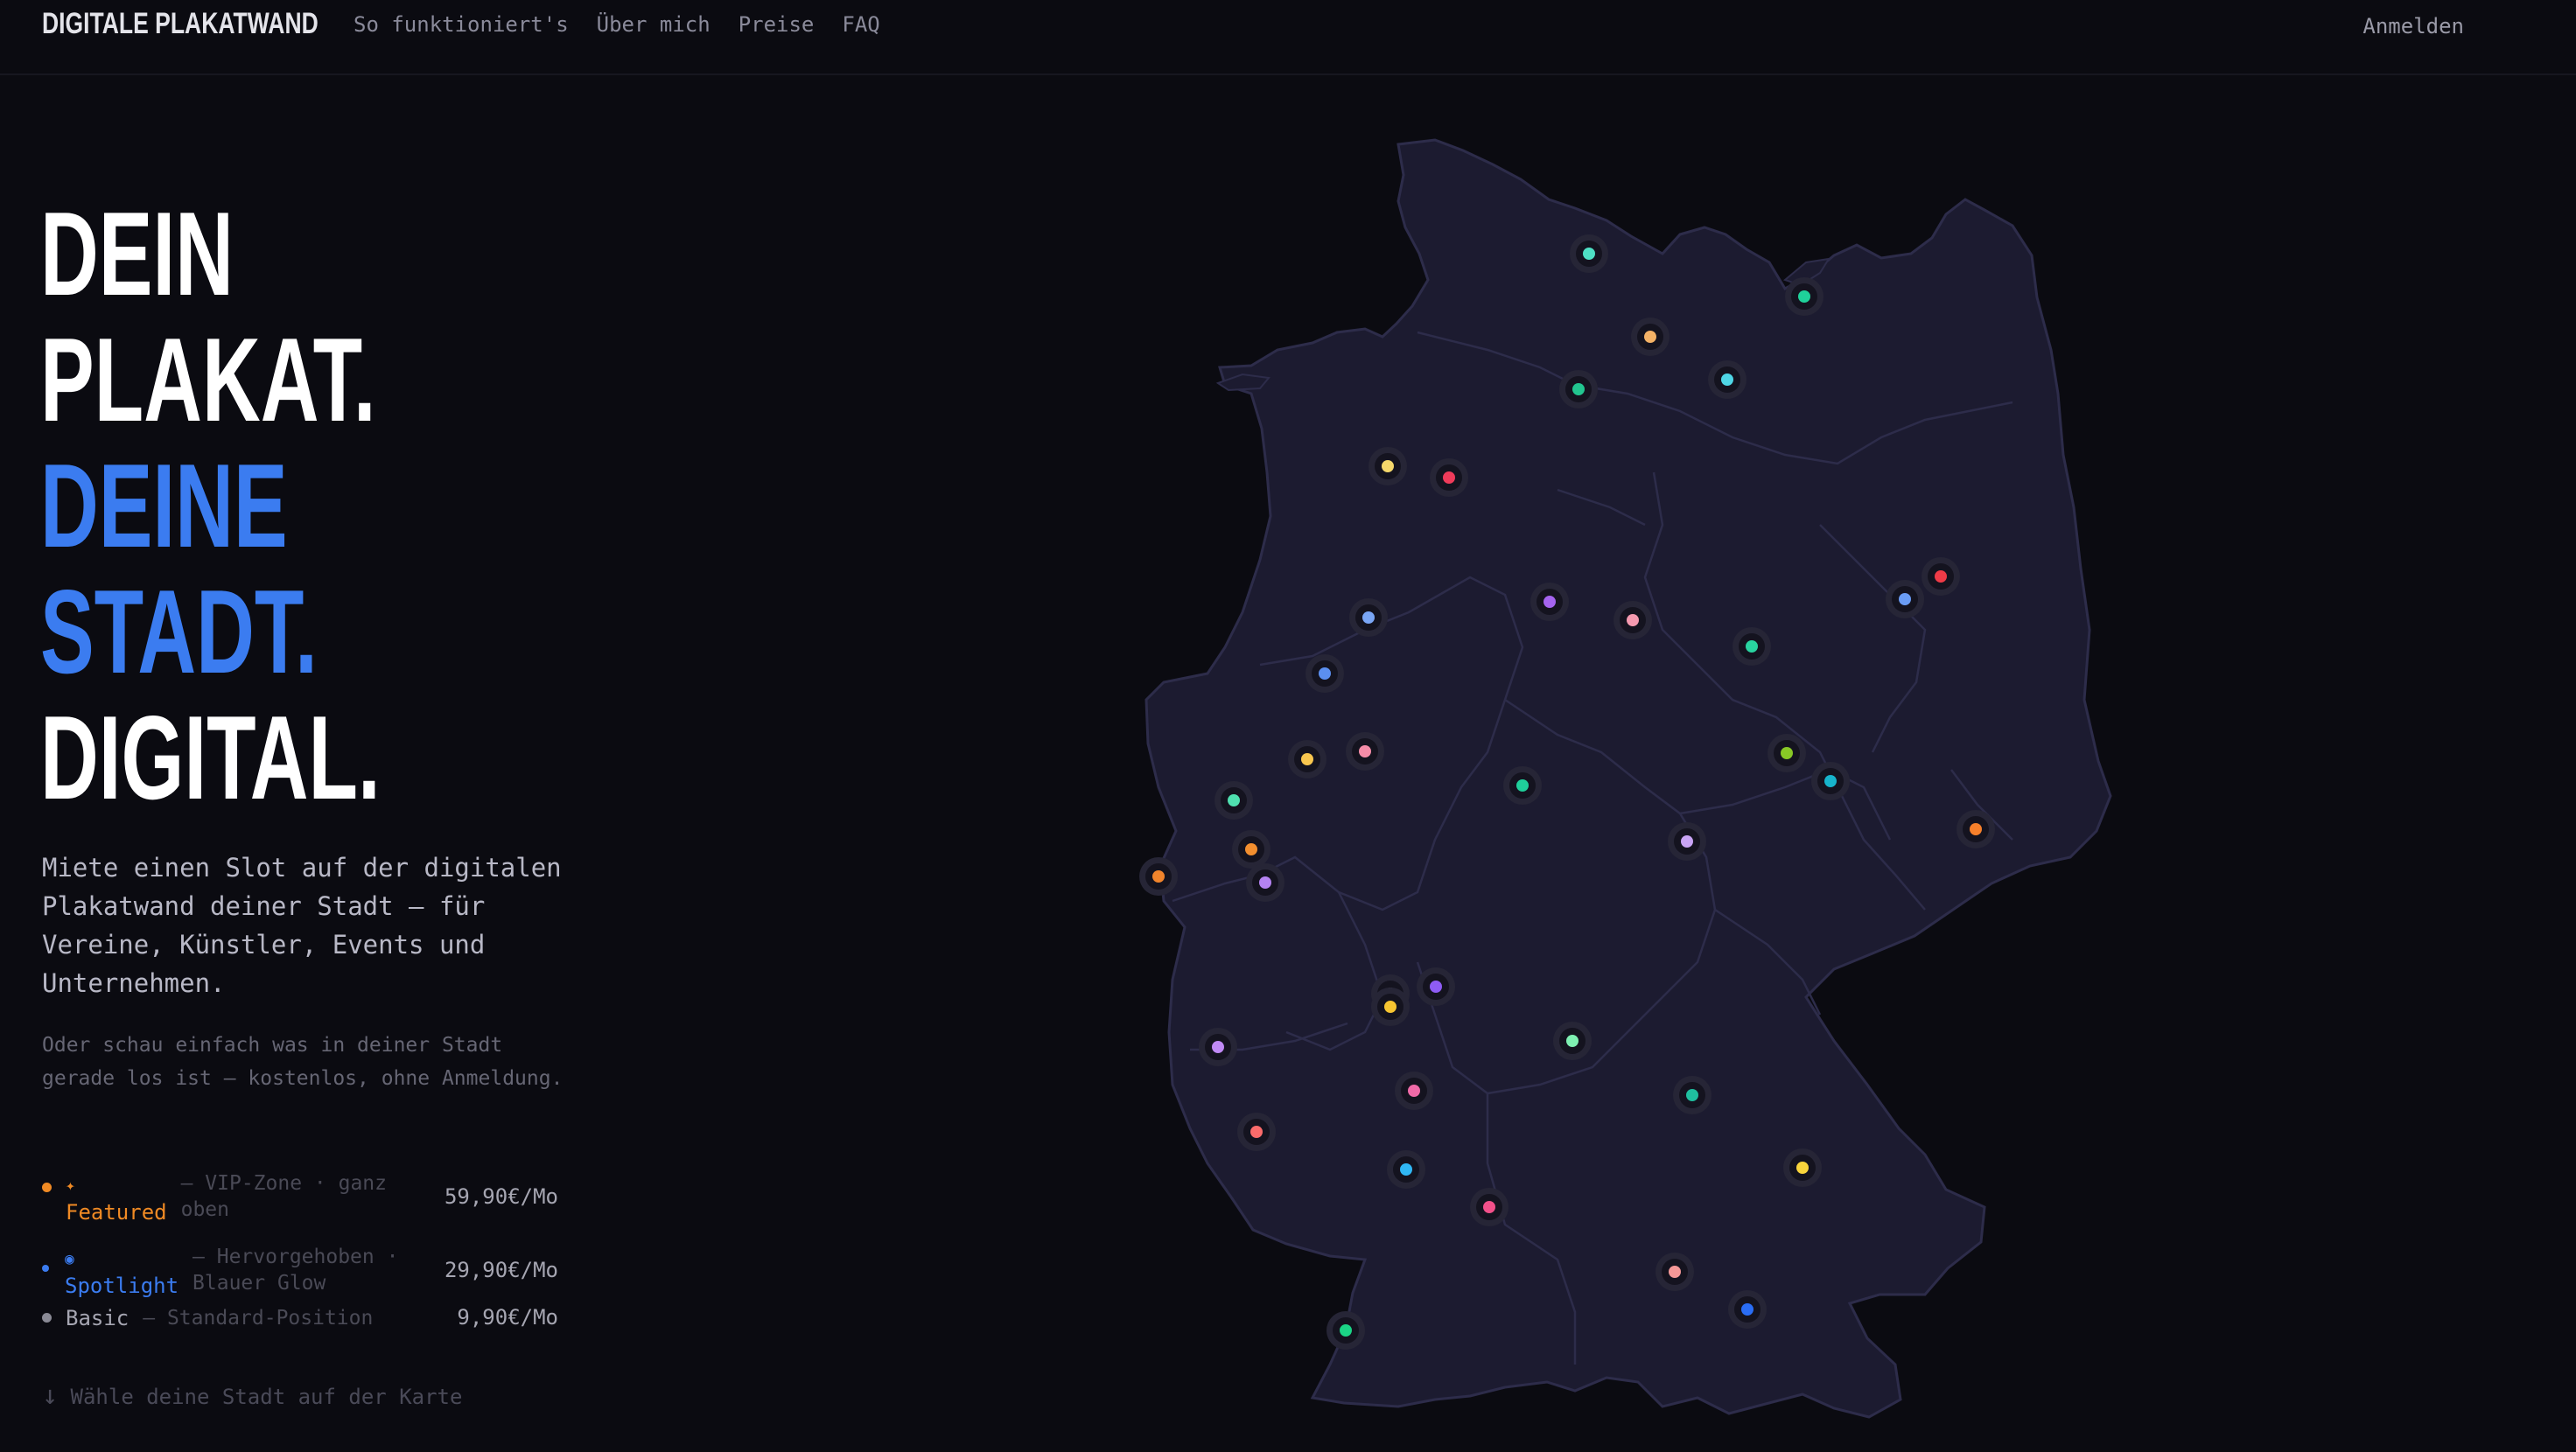 The height and width of the screenshot is (1452, 2576). What do you see at coordinates (776, 24) in the screenshot?
I see `nav-link-pricing: Preise` at bounding box center [776, 24].